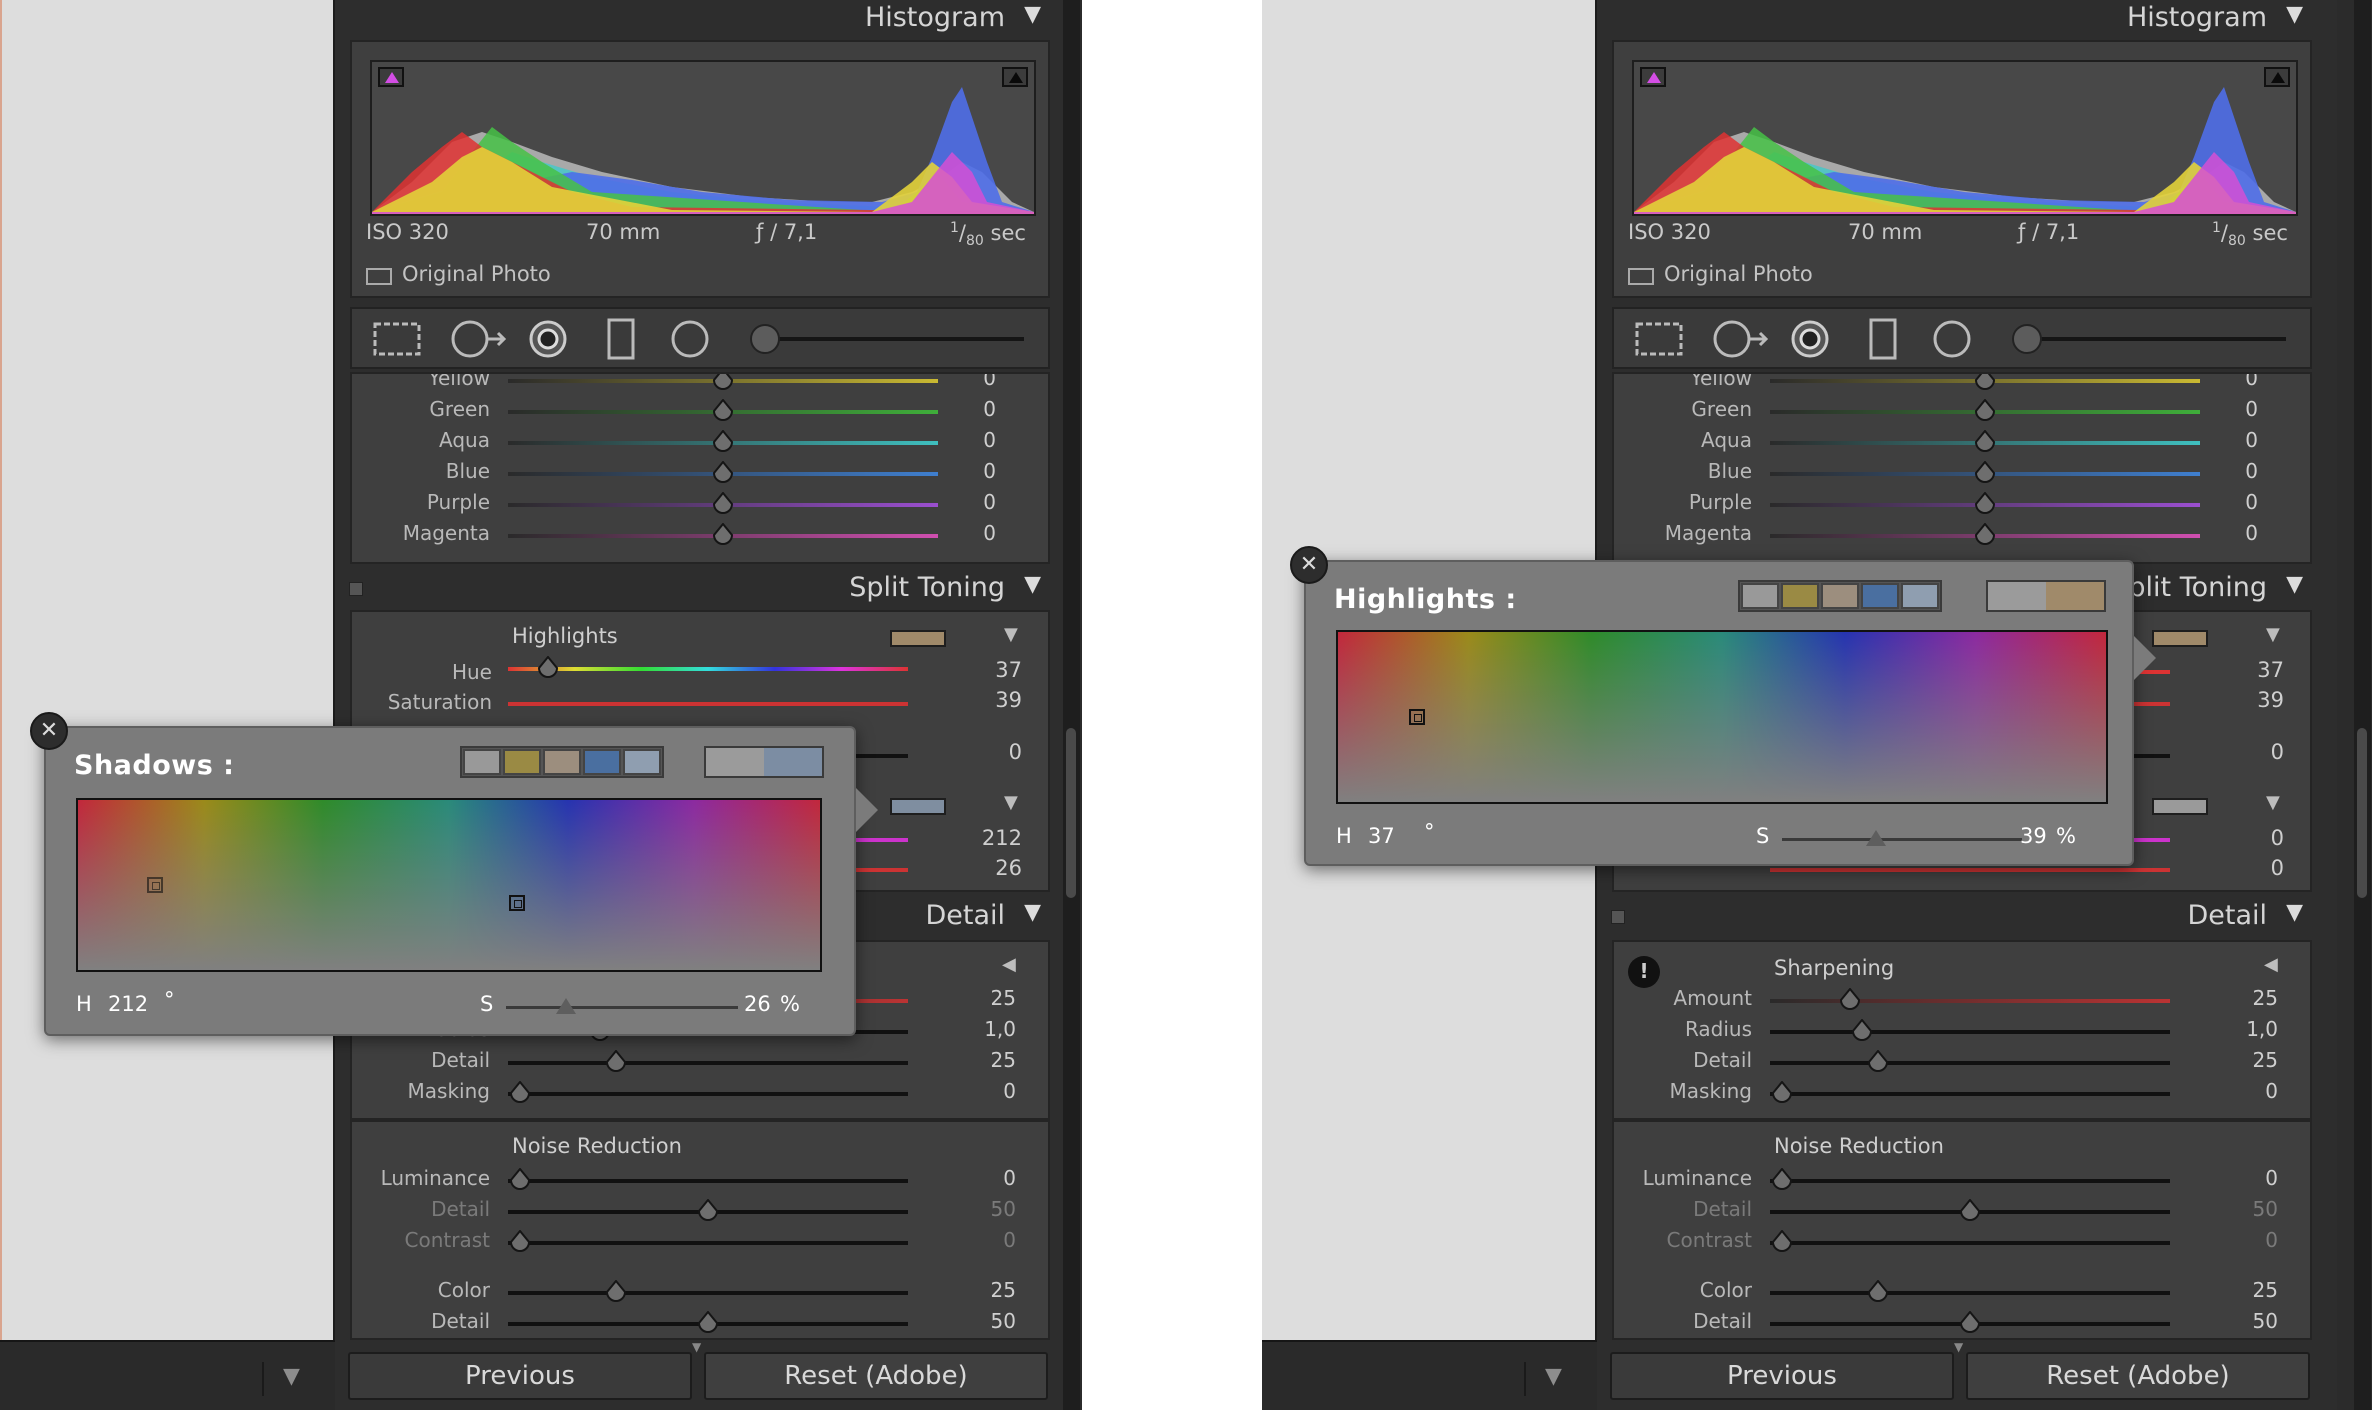  What do you see at coordinates (1957, 920) in the screenshot?
I see `detail-header: Detail ▼` at bounding box center [1957, 920].